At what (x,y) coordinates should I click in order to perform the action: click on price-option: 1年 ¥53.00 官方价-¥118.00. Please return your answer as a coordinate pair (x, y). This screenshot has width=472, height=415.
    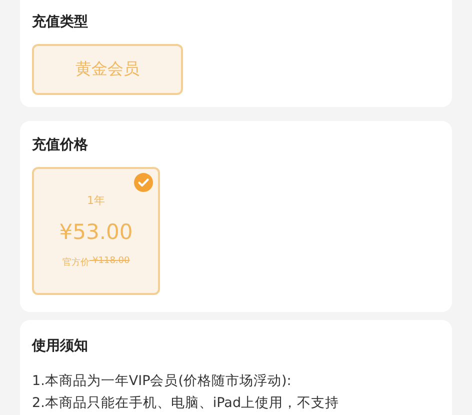
    Looking at the image, I should click on (96, 231).